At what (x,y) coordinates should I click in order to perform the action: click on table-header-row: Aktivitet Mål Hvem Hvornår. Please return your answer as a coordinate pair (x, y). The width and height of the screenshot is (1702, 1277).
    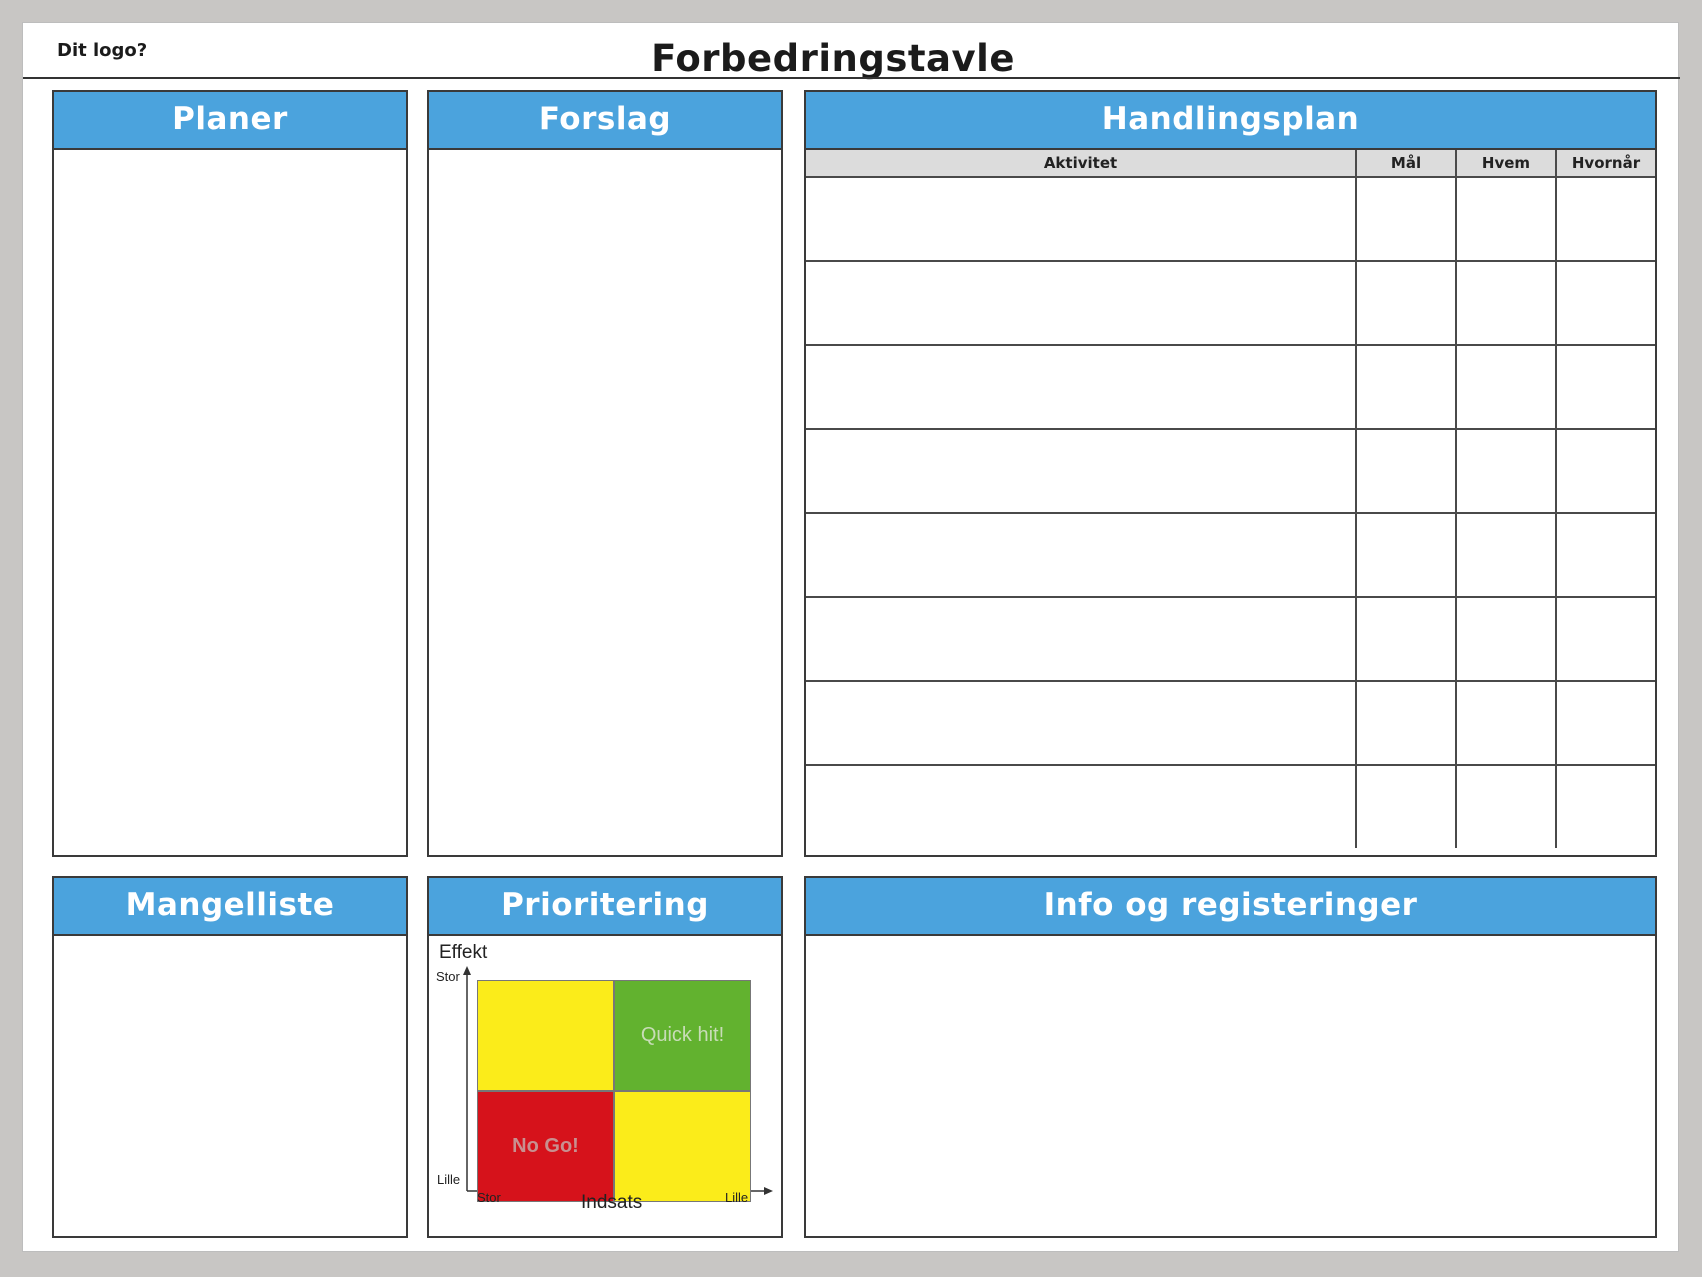
    Looking at the image, I should click on (1230, 164).